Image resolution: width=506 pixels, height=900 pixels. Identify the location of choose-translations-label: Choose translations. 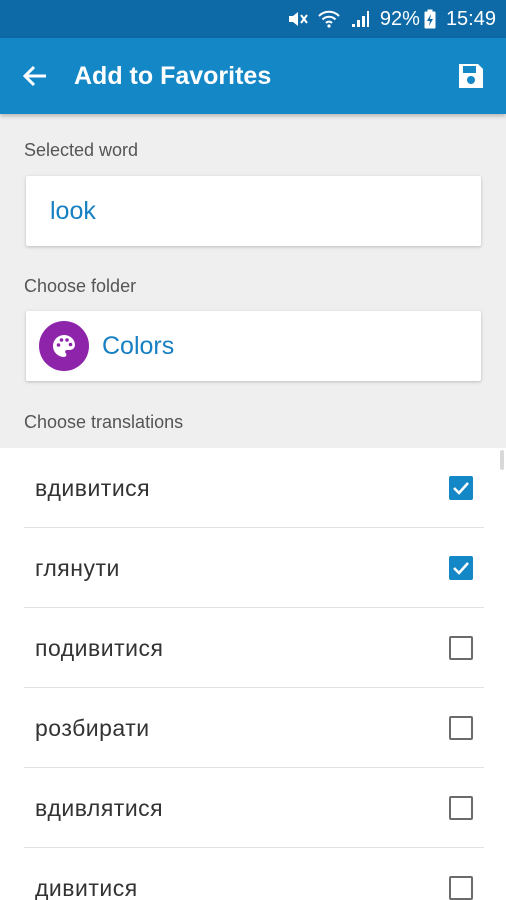
(104, 422).